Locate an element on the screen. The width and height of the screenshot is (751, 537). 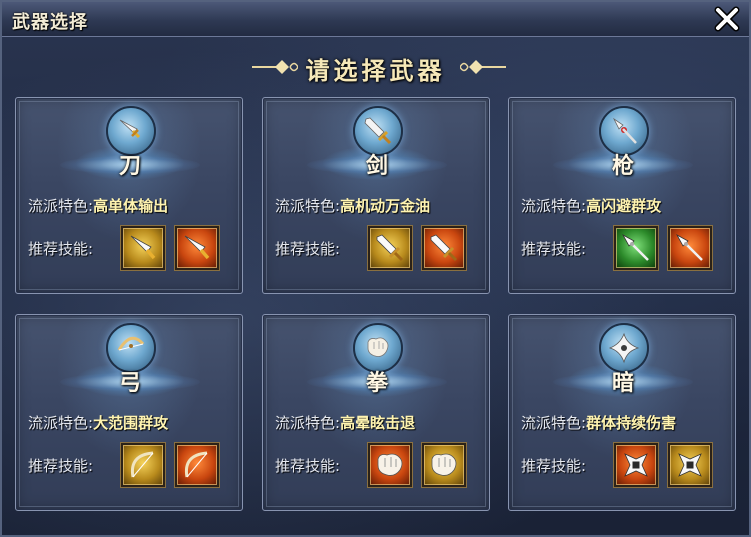
trait-value: 高单体输出 is located at coordinates (131, 206).